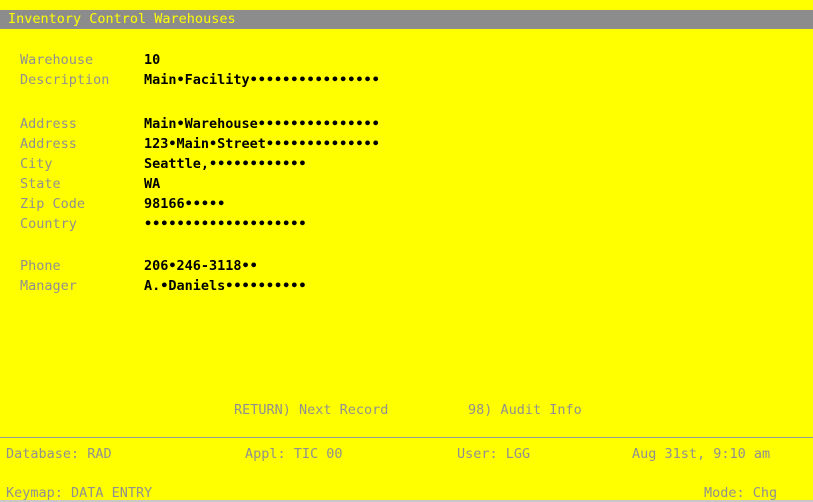 This screenshot has width=813, height=502. What do you see at coordinates (65, 80) in the screenshot?
I see `field-label-description: Description` at bounding box center [65, 80].